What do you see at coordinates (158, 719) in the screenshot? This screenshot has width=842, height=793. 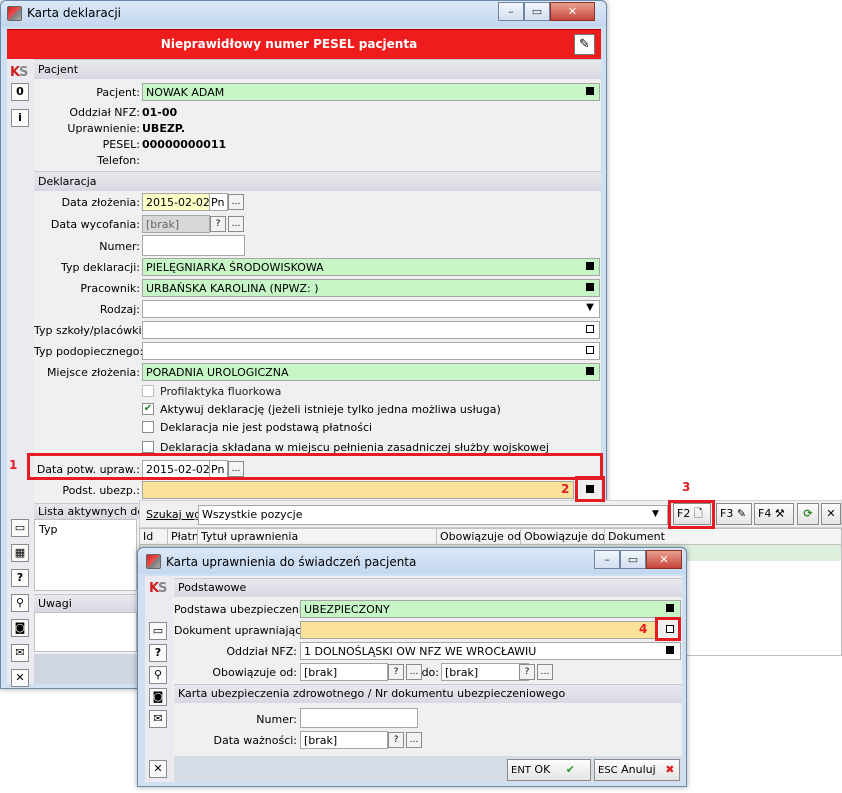 I see `dialog-mail-icon: ✉` at bounding box center [158, 719].